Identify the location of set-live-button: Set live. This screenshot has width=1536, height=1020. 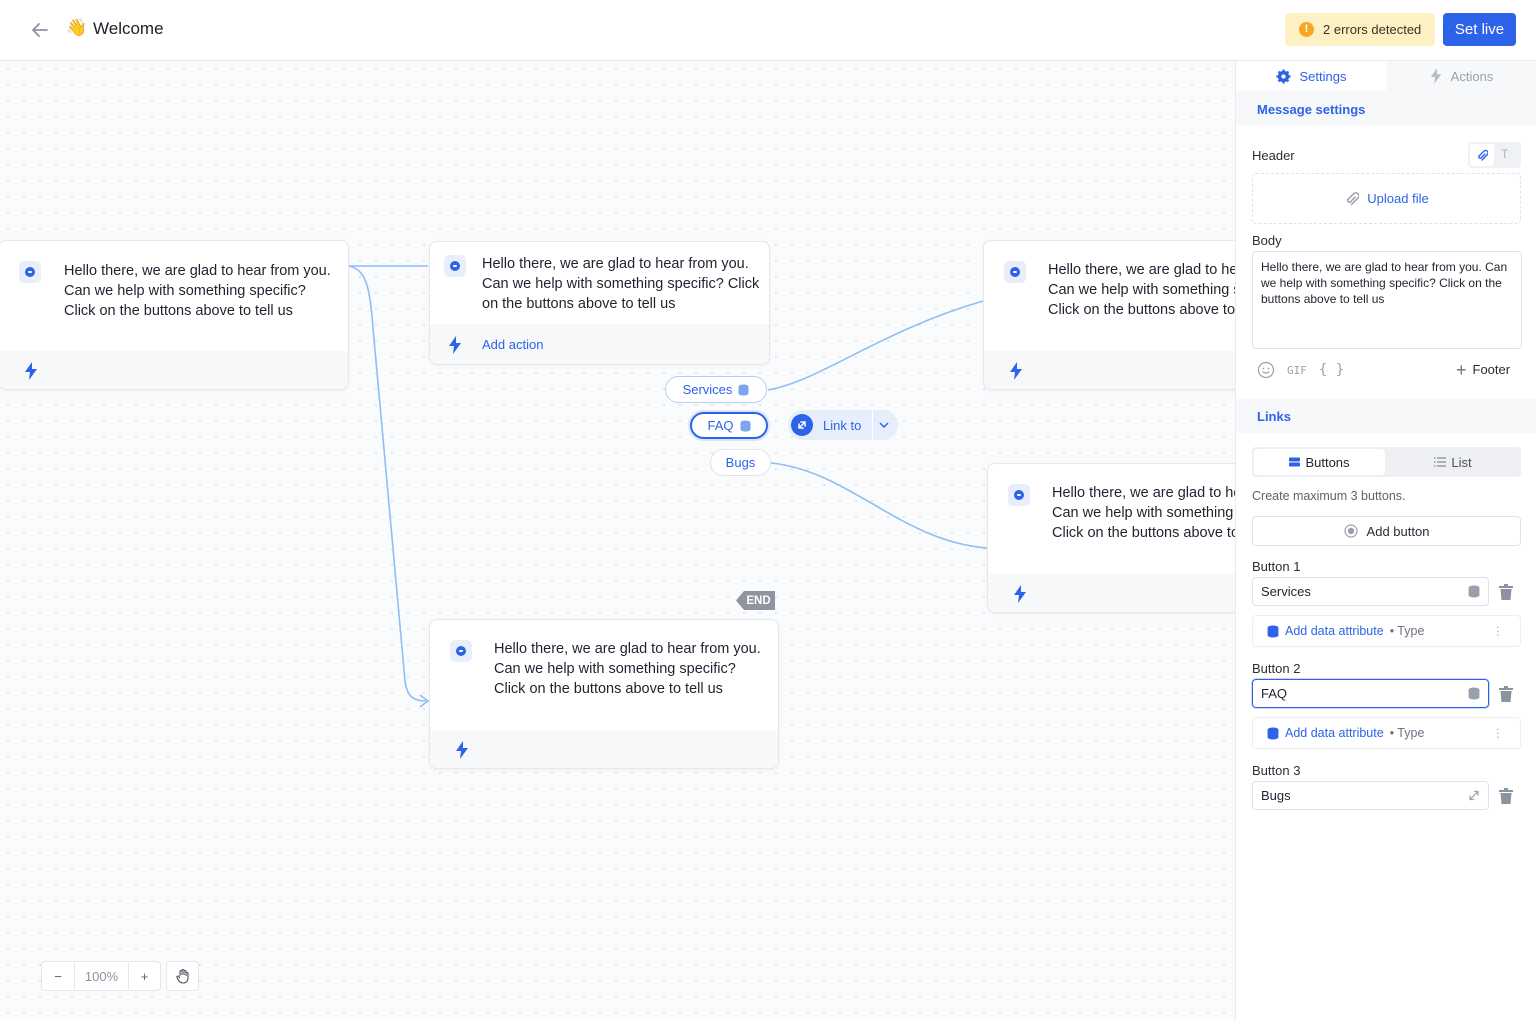
(1479, 29).